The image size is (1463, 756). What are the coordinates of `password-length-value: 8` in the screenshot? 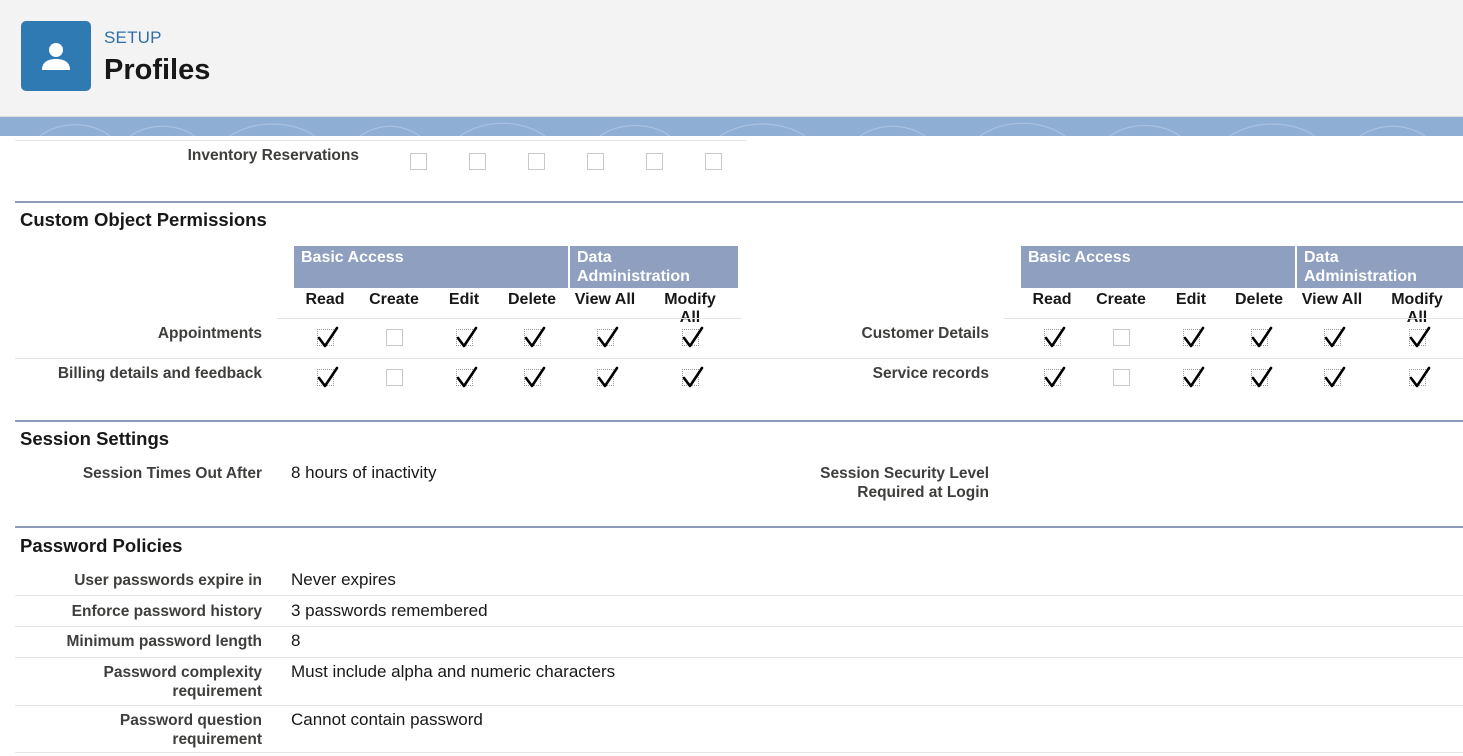 It's located at (296, 640).